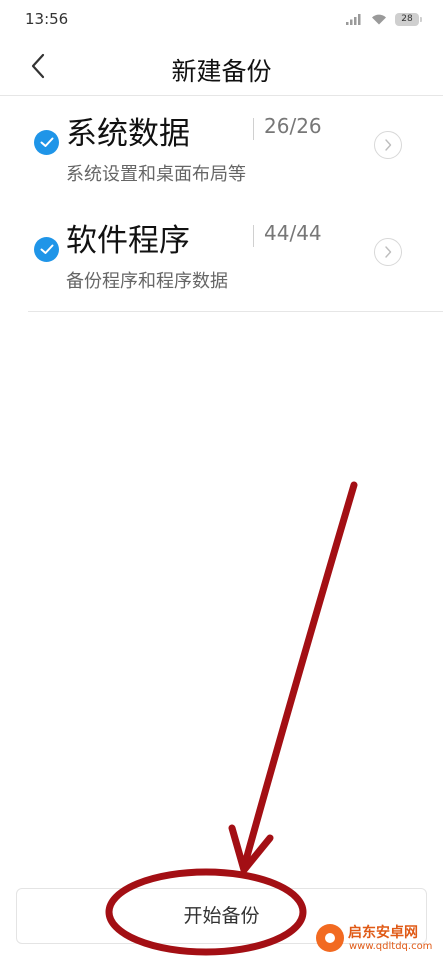 This screenshot has height=960, width=443. I want to click on backup-item-count: 44/44, so click(293, 233).